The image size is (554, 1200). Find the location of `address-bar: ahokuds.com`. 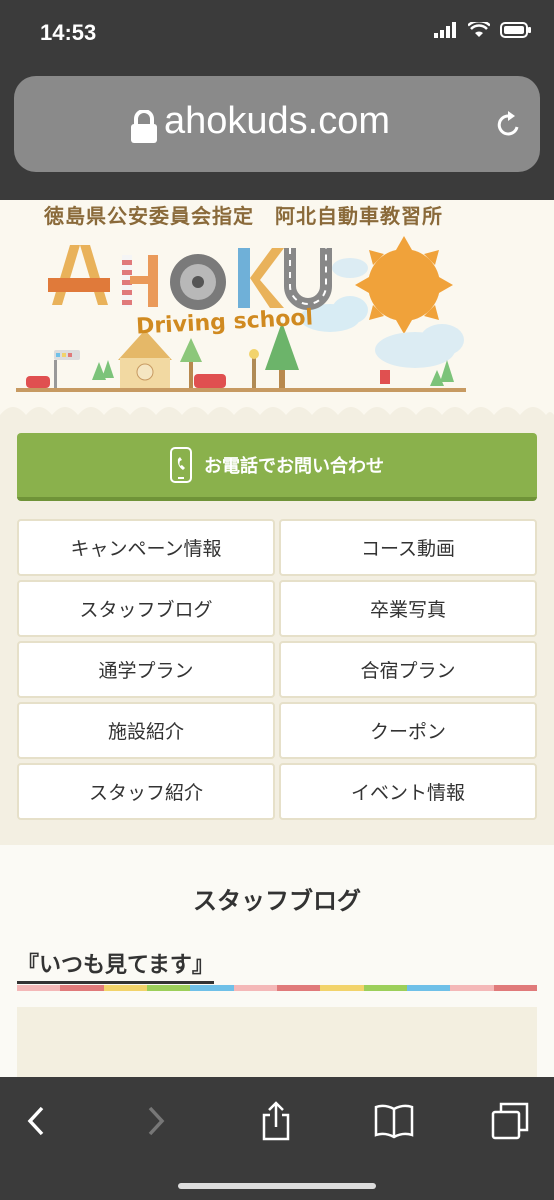

address-bar: ahokuds.com is located at coordinates (277, 124).